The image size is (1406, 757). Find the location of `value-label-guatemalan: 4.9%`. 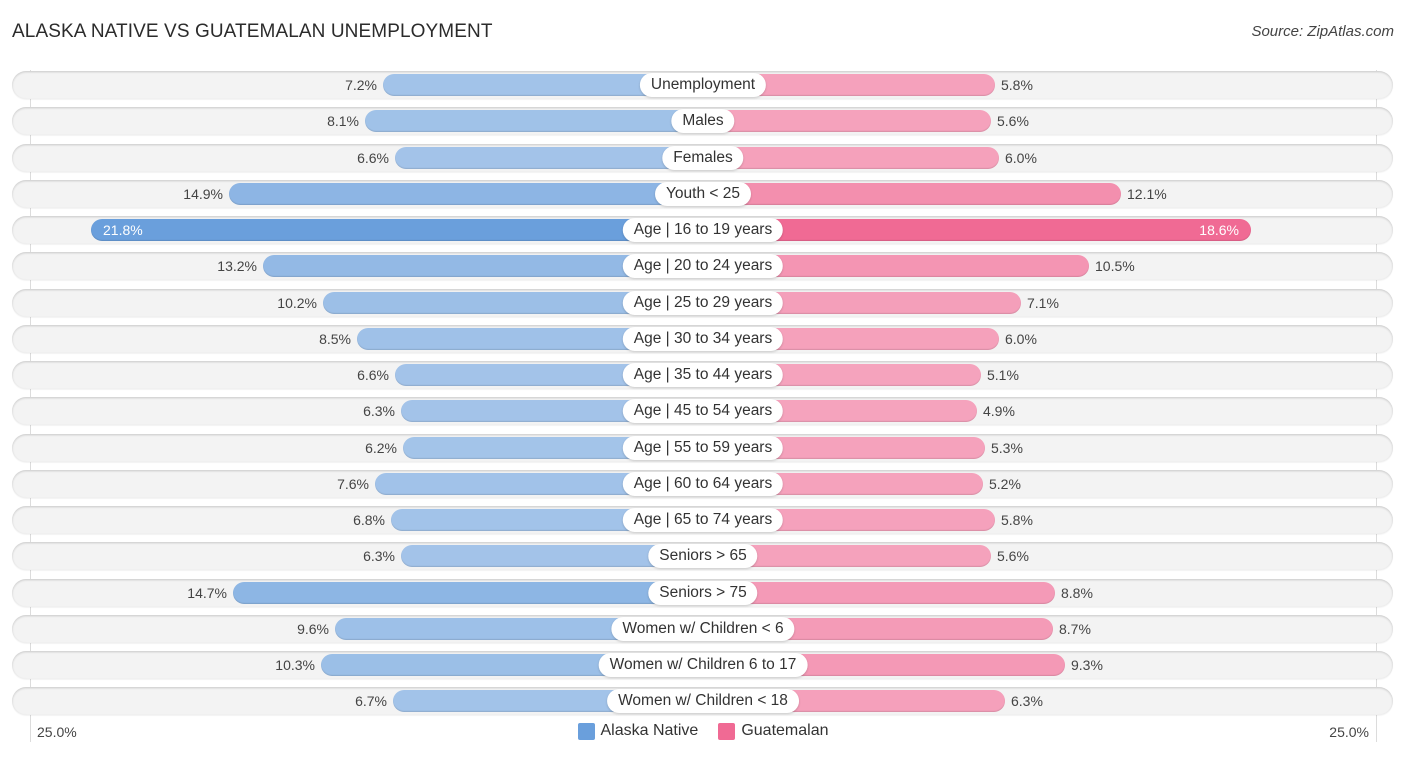

value-label-guatemalan: 4.9% is located at coordinates (999, 411).